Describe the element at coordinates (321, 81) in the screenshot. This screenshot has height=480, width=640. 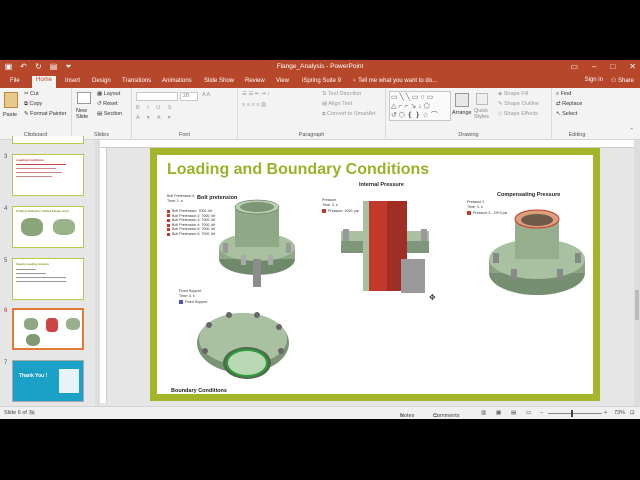
I see `tab-ispring: iSpring Suite 9` at that location.